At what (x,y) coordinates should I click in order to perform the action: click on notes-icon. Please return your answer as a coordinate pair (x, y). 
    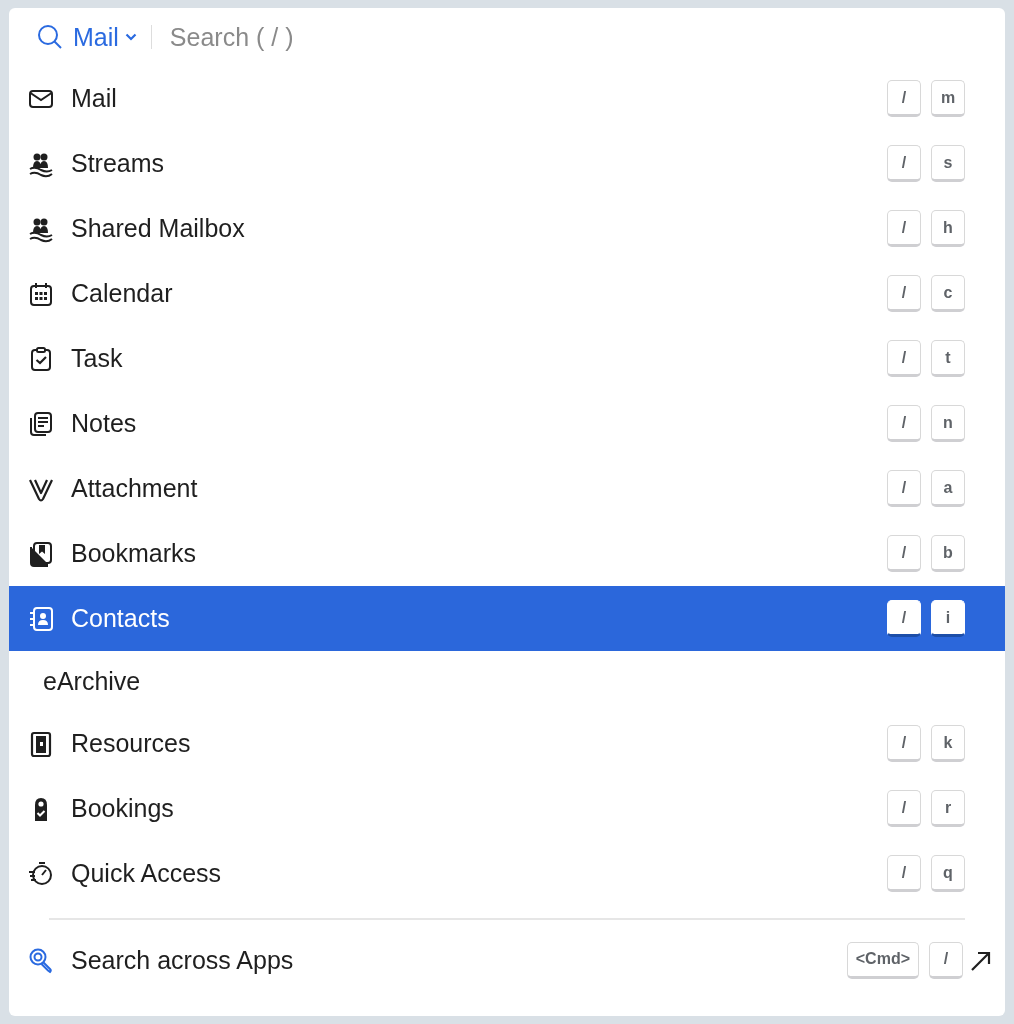
    Looking at the image, I should click on (41, 423).